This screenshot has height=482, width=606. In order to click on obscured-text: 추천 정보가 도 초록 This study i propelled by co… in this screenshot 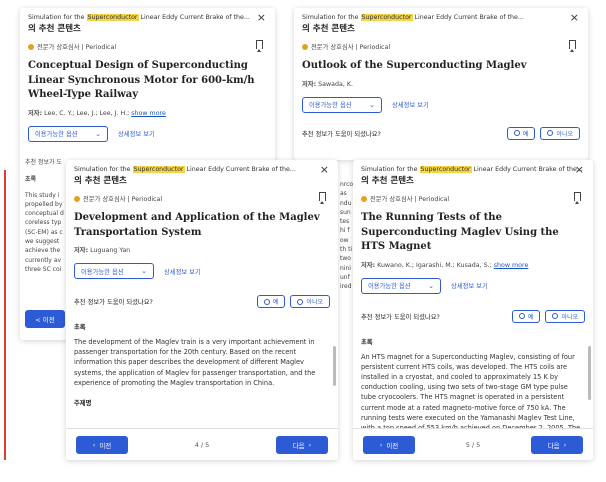, I will do `click(44, 216)`.